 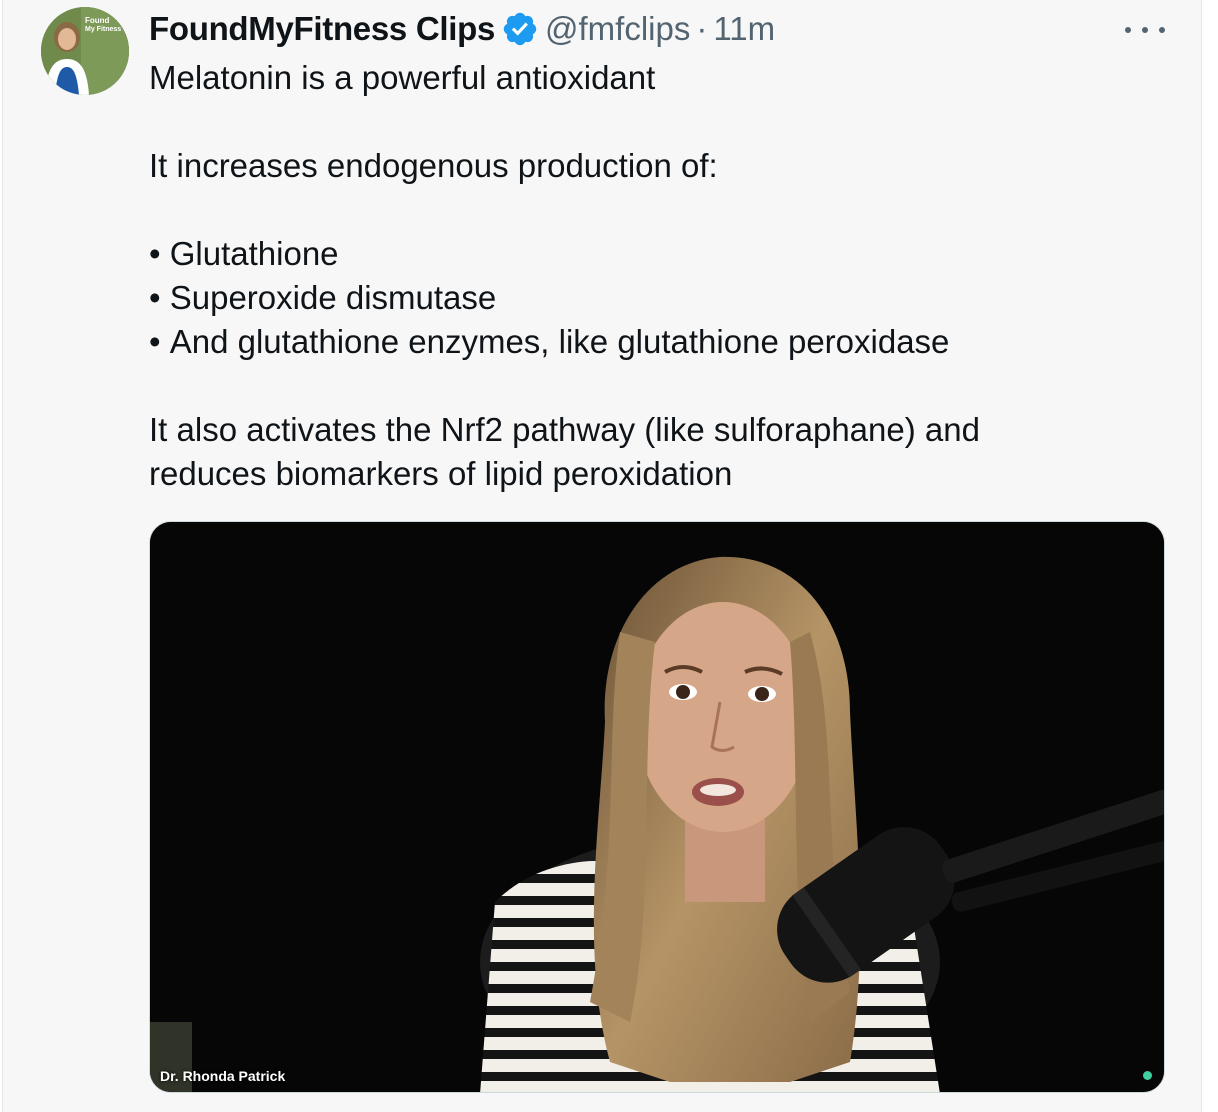 What do you see at coordinates (103, 29) in the screenshot?
I see `avatar-label-2: My Fitness` at bounding box center [103, 29].